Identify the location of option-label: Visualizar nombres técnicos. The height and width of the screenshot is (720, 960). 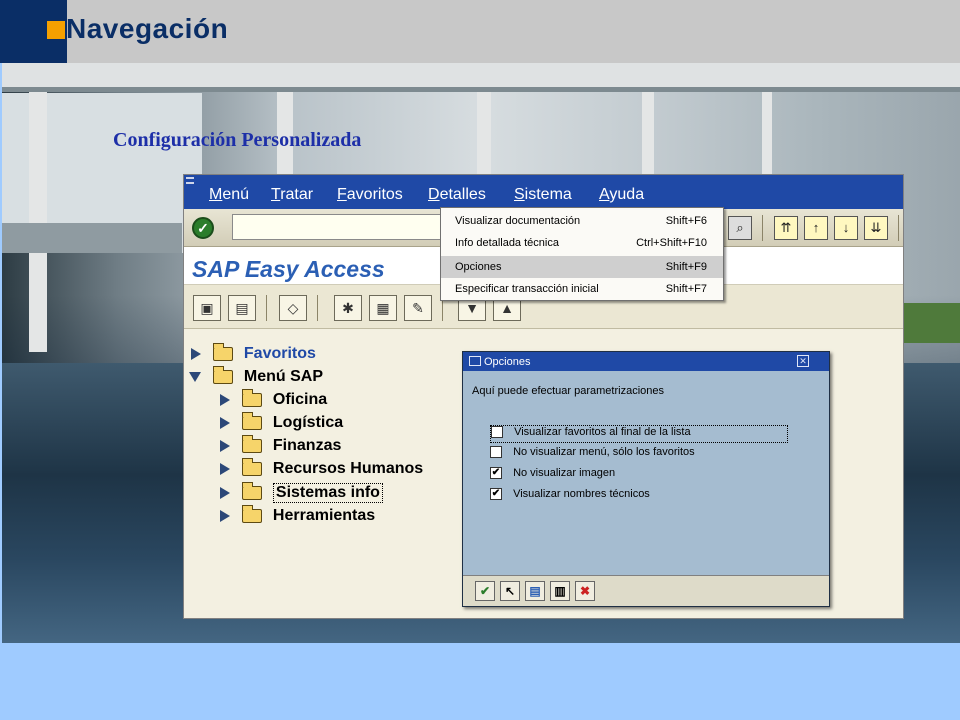
(581, 494).